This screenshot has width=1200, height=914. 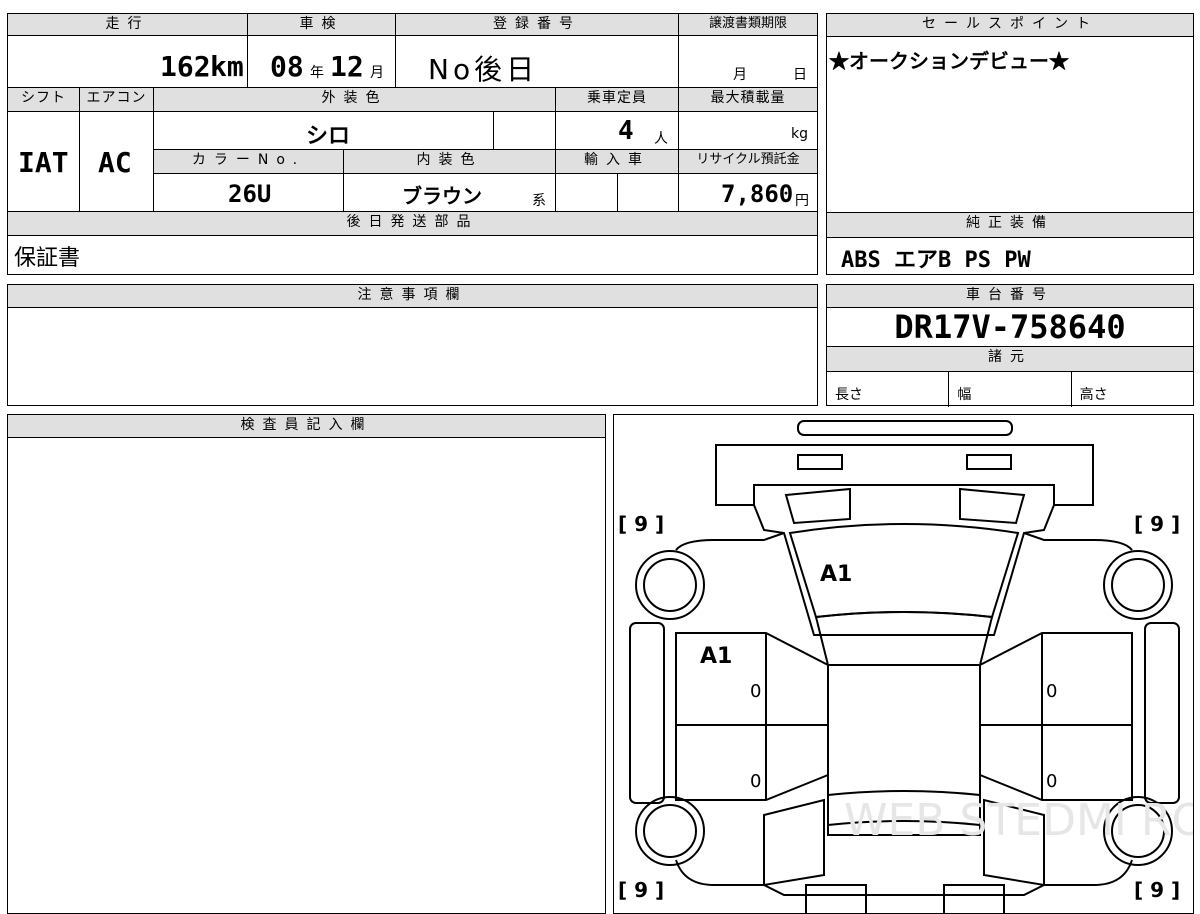 I want to click on max-load-unit: kg, so click(x=799, y=134).